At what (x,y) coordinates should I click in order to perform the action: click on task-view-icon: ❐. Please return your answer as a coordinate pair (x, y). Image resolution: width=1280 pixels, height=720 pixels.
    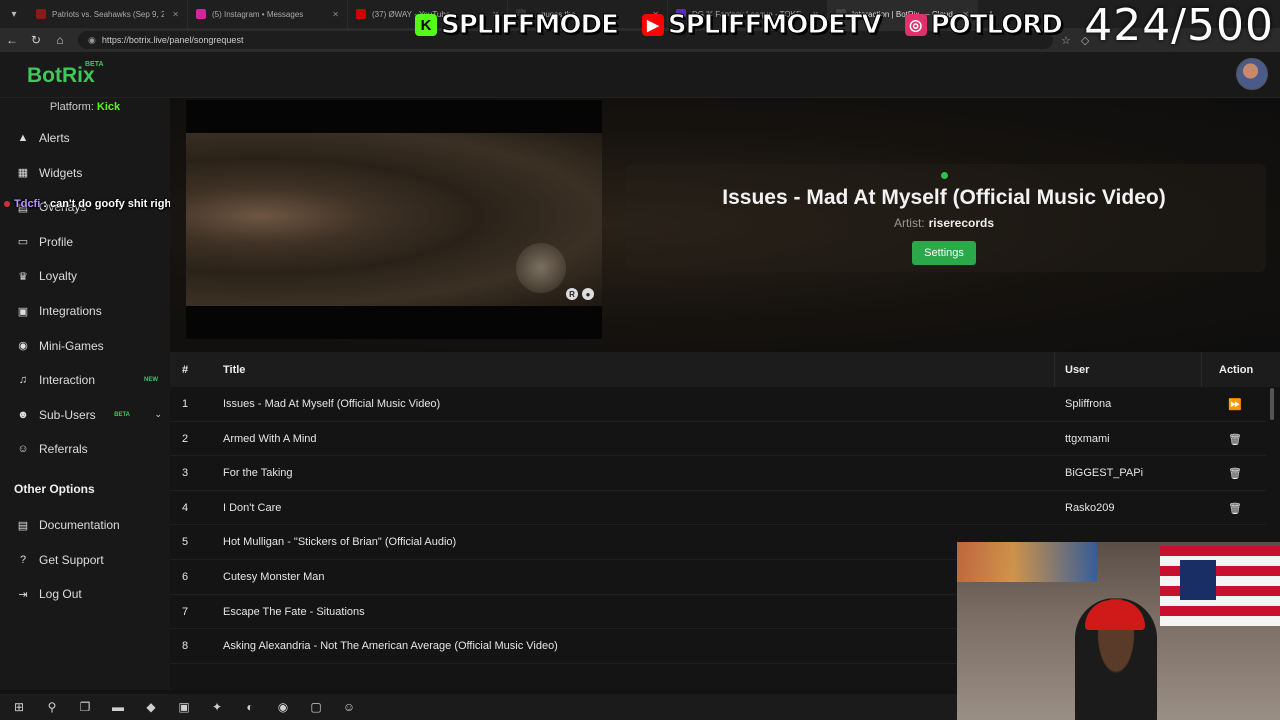
    Looking at the image, I should click on (85, 707).